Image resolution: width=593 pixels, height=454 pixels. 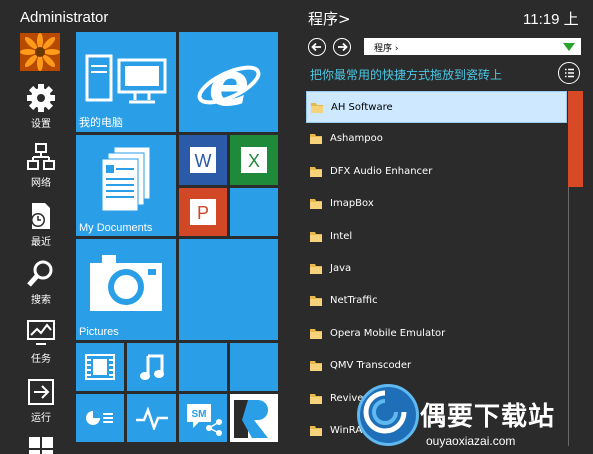 I want to click on tile-internet-explorer: e, so click(x=228, y=82).